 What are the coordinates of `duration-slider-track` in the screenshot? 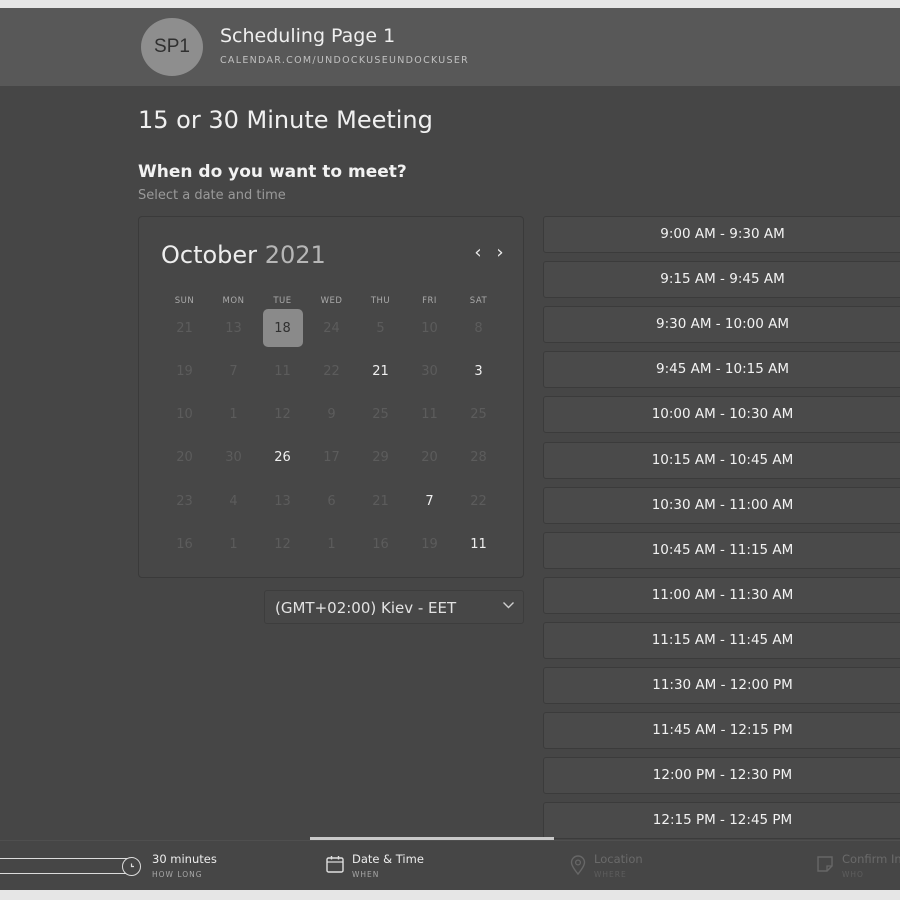 It's located at (69, 866).